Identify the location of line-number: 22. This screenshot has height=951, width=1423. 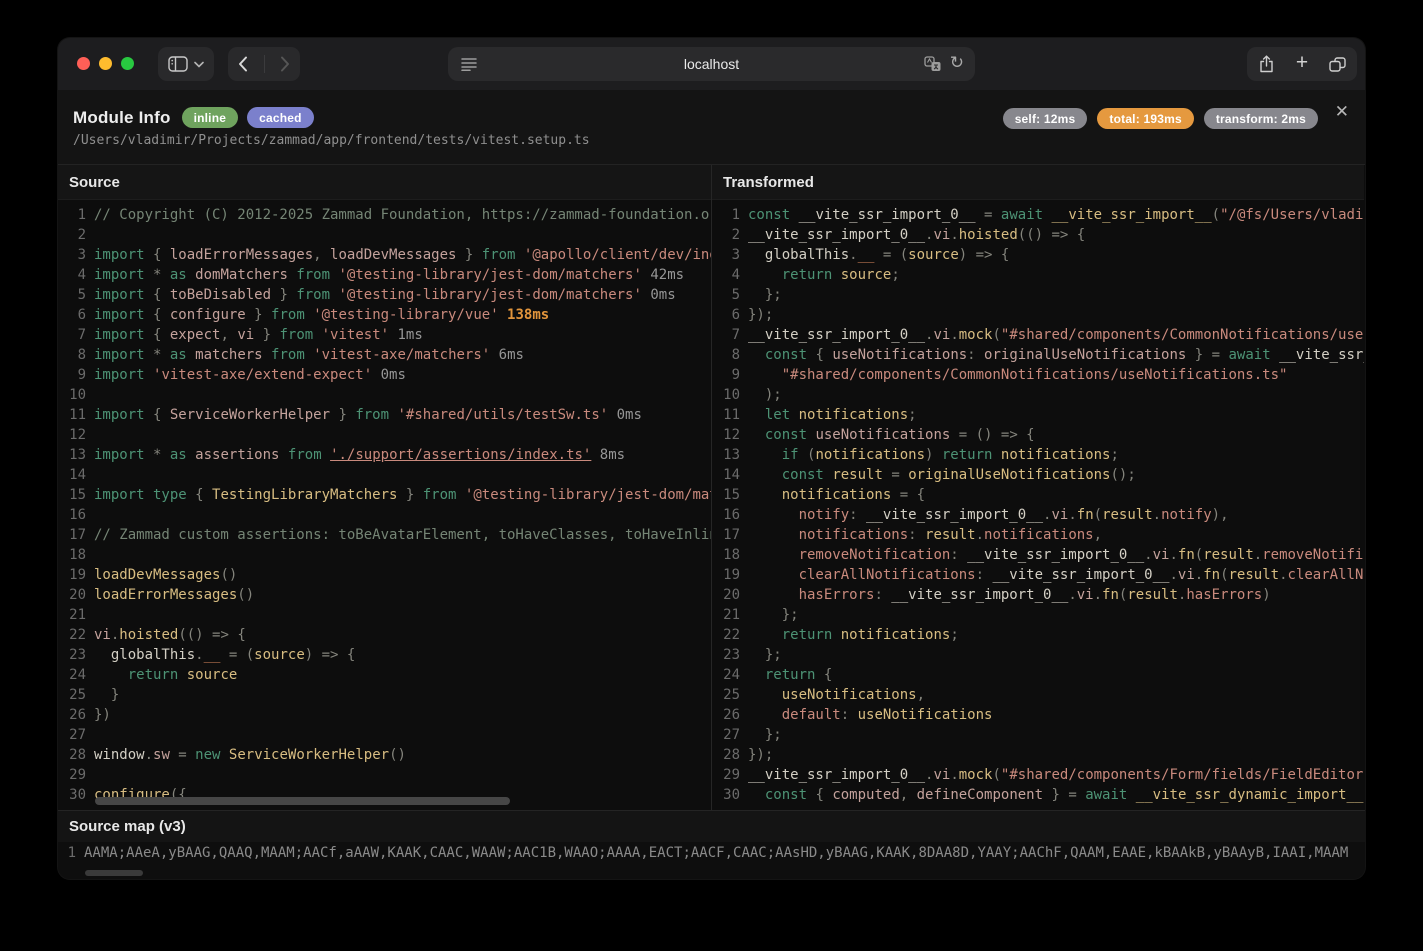
(77, 635).